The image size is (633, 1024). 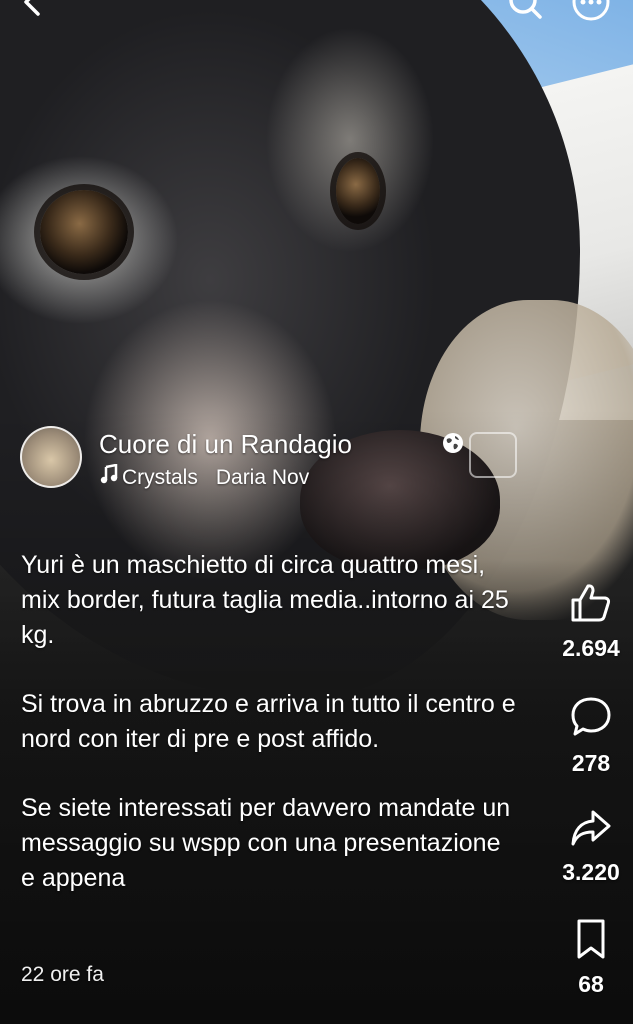 I want to click on music-artist: Daria Nov, so click(x=262, y=477).